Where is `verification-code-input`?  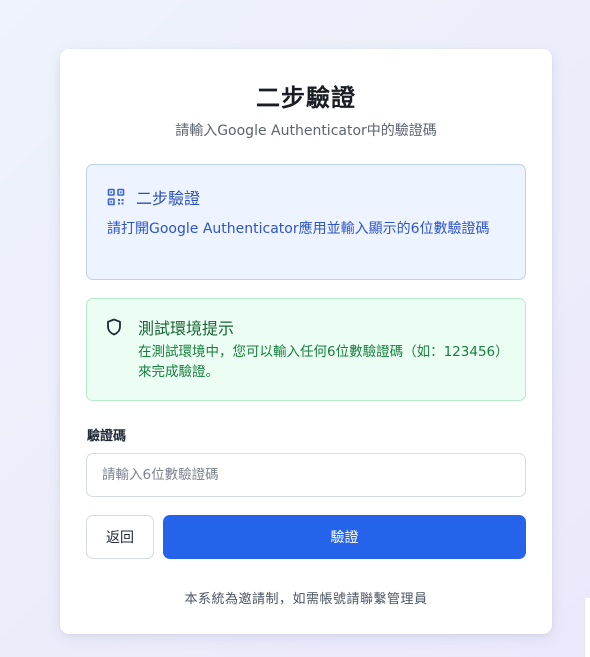 verification-code-input is located at coordinates (306, 475).